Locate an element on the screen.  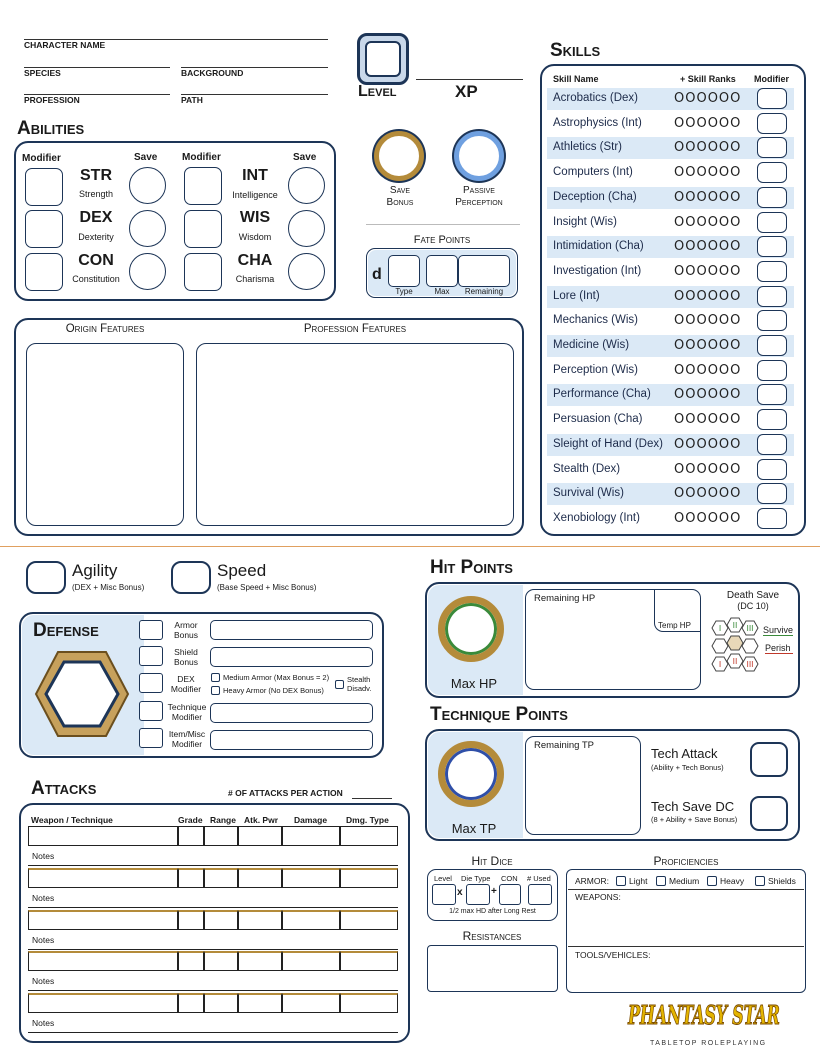
shield-bonus-field is located at coordinates (291, 657).